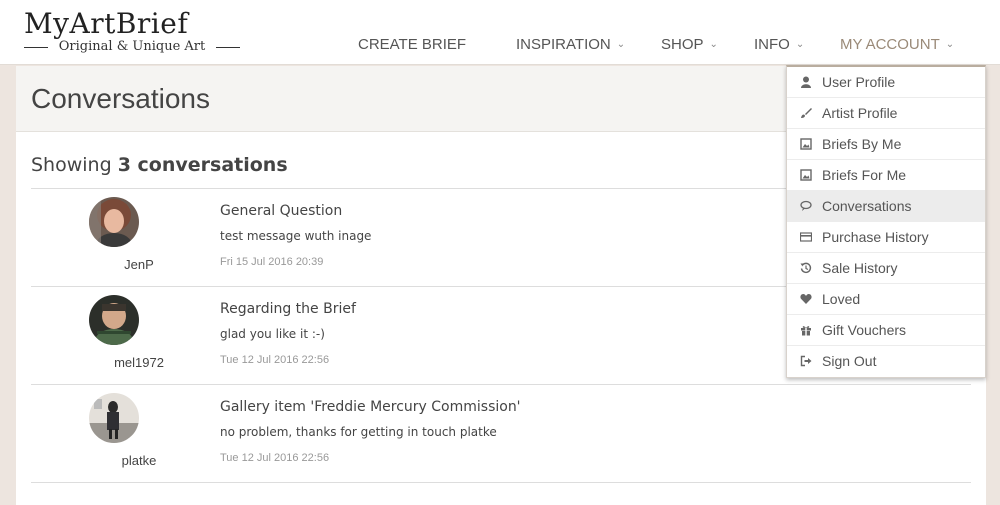 Image resolution: width=1000 pixels, height=505 pixels. What do you see at coordinates (501, 482) in the screenshot?
I see `list-divider` at bounding box center [501, 482].